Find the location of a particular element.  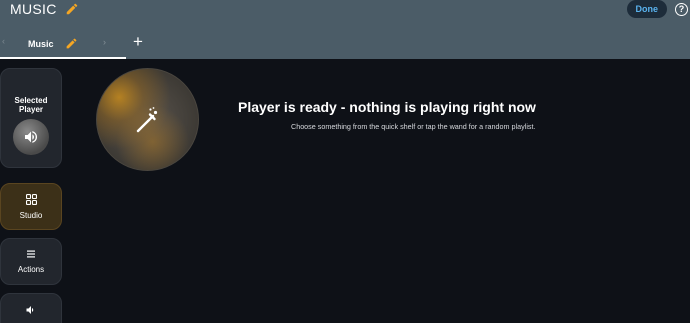

tab-scroll-left-icon: ‹ is located at coordinates (3, 41).